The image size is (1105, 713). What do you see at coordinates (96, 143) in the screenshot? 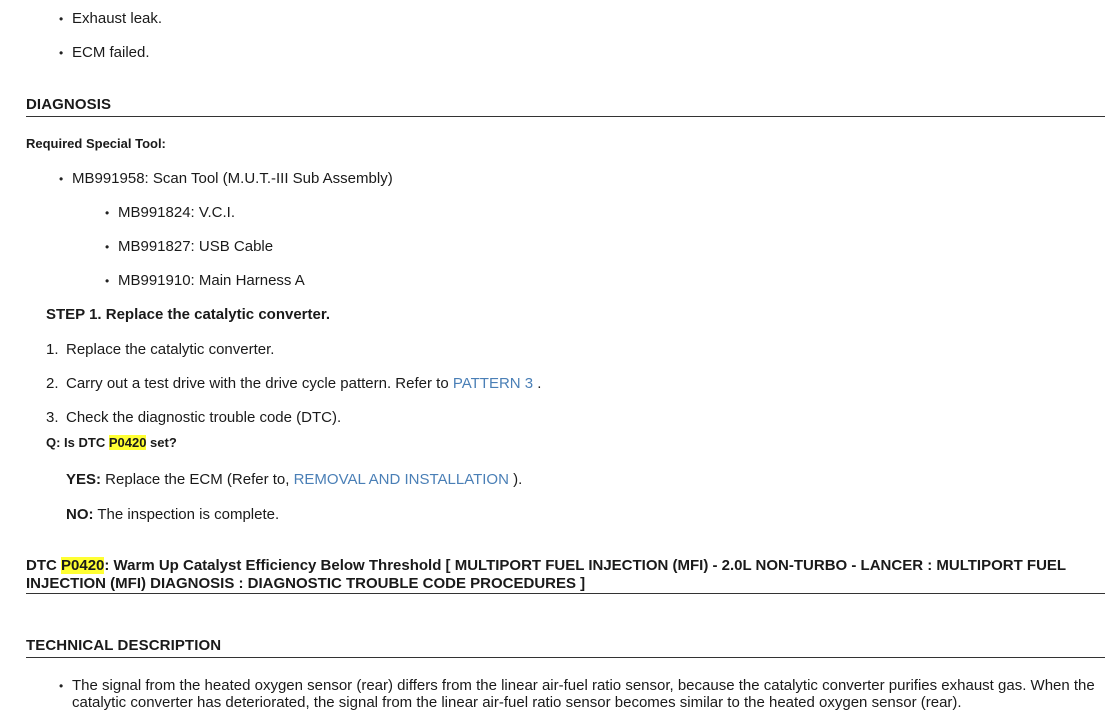
I see `required-tool-label: Required Special Tool:` at bounding box center [96, 143].